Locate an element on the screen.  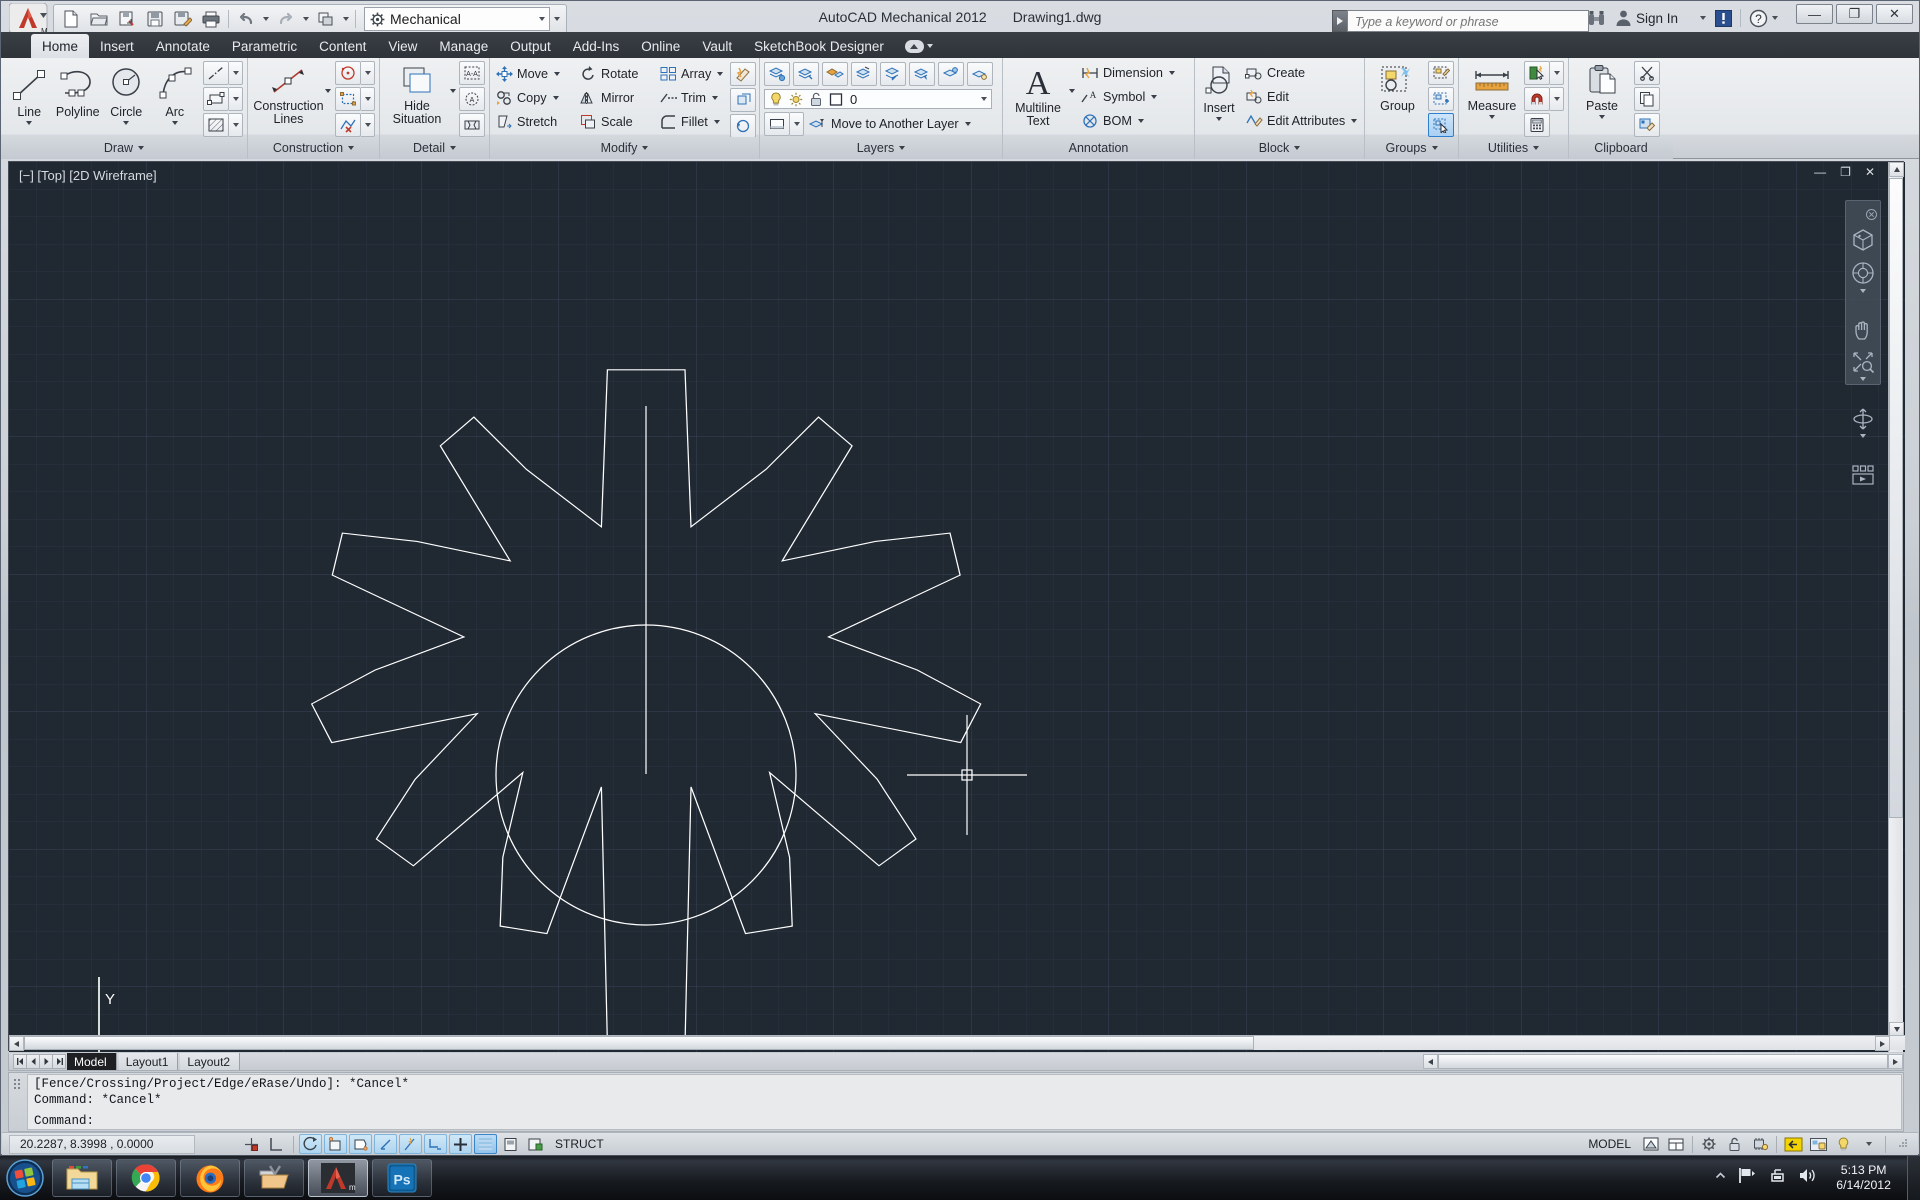
trim-button: Trim is located at coordinates (690, 98).